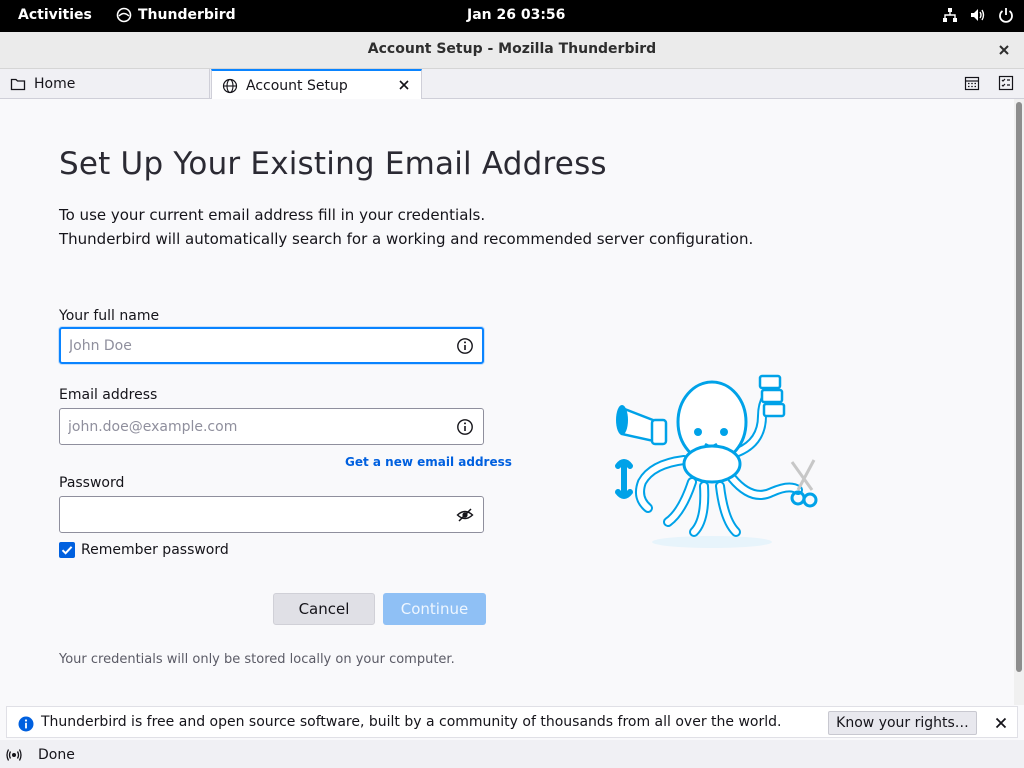 This screenshot has width=1024, height=768. I want to click on online-status-icon, so click(14, 755).